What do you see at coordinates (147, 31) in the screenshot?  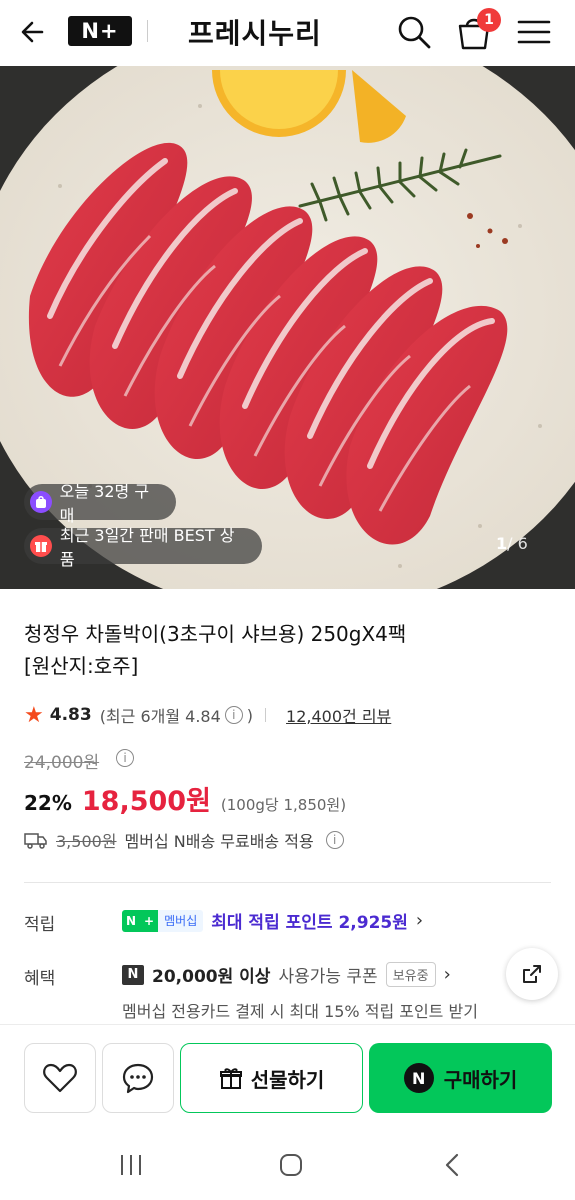 I see `logo-divider` at bounding box center [147, 31].